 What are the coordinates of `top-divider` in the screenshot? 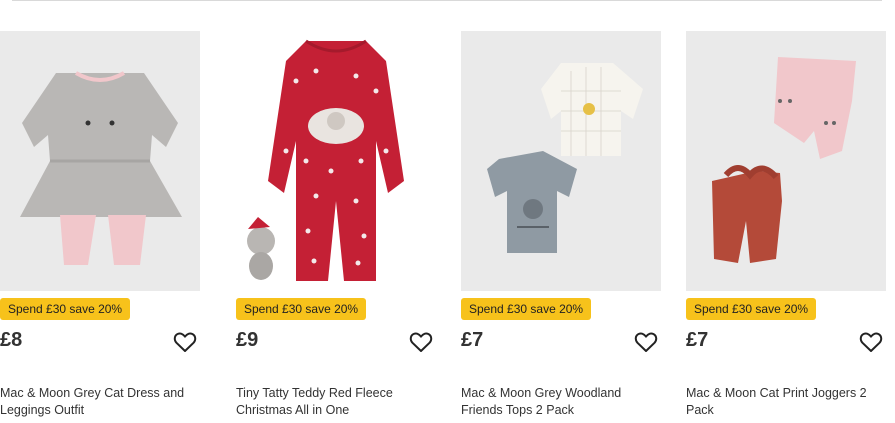 It's located at (447, 0).